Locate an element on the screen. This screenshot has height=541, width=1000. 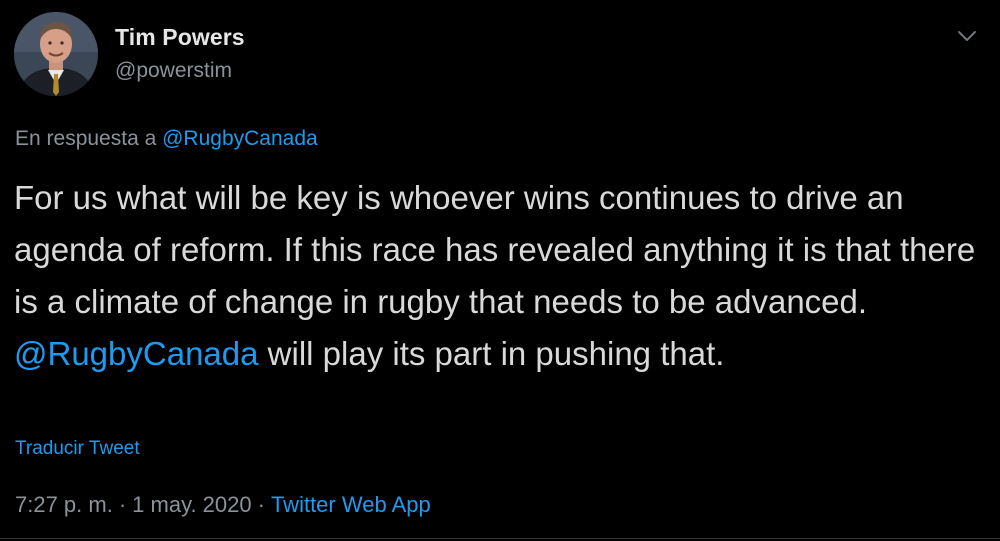
reply-prefix: En respuesta a is located at coordinates (86, 138).